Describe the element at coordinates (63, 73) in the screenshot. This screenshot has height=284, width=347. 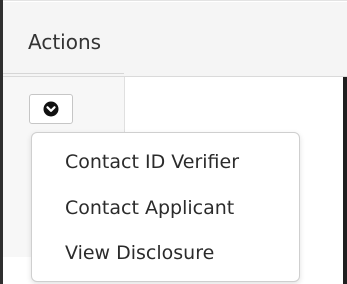
I see `header-divider` at that location.